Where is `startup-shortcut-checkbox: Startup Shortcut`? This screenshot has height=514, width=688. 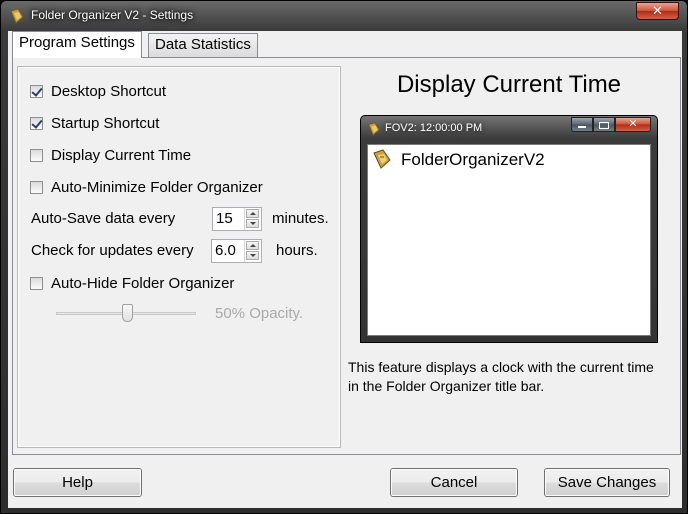 startup-shortcut-checkbox: Startup Shortcut is located at coordinates (94, 123).